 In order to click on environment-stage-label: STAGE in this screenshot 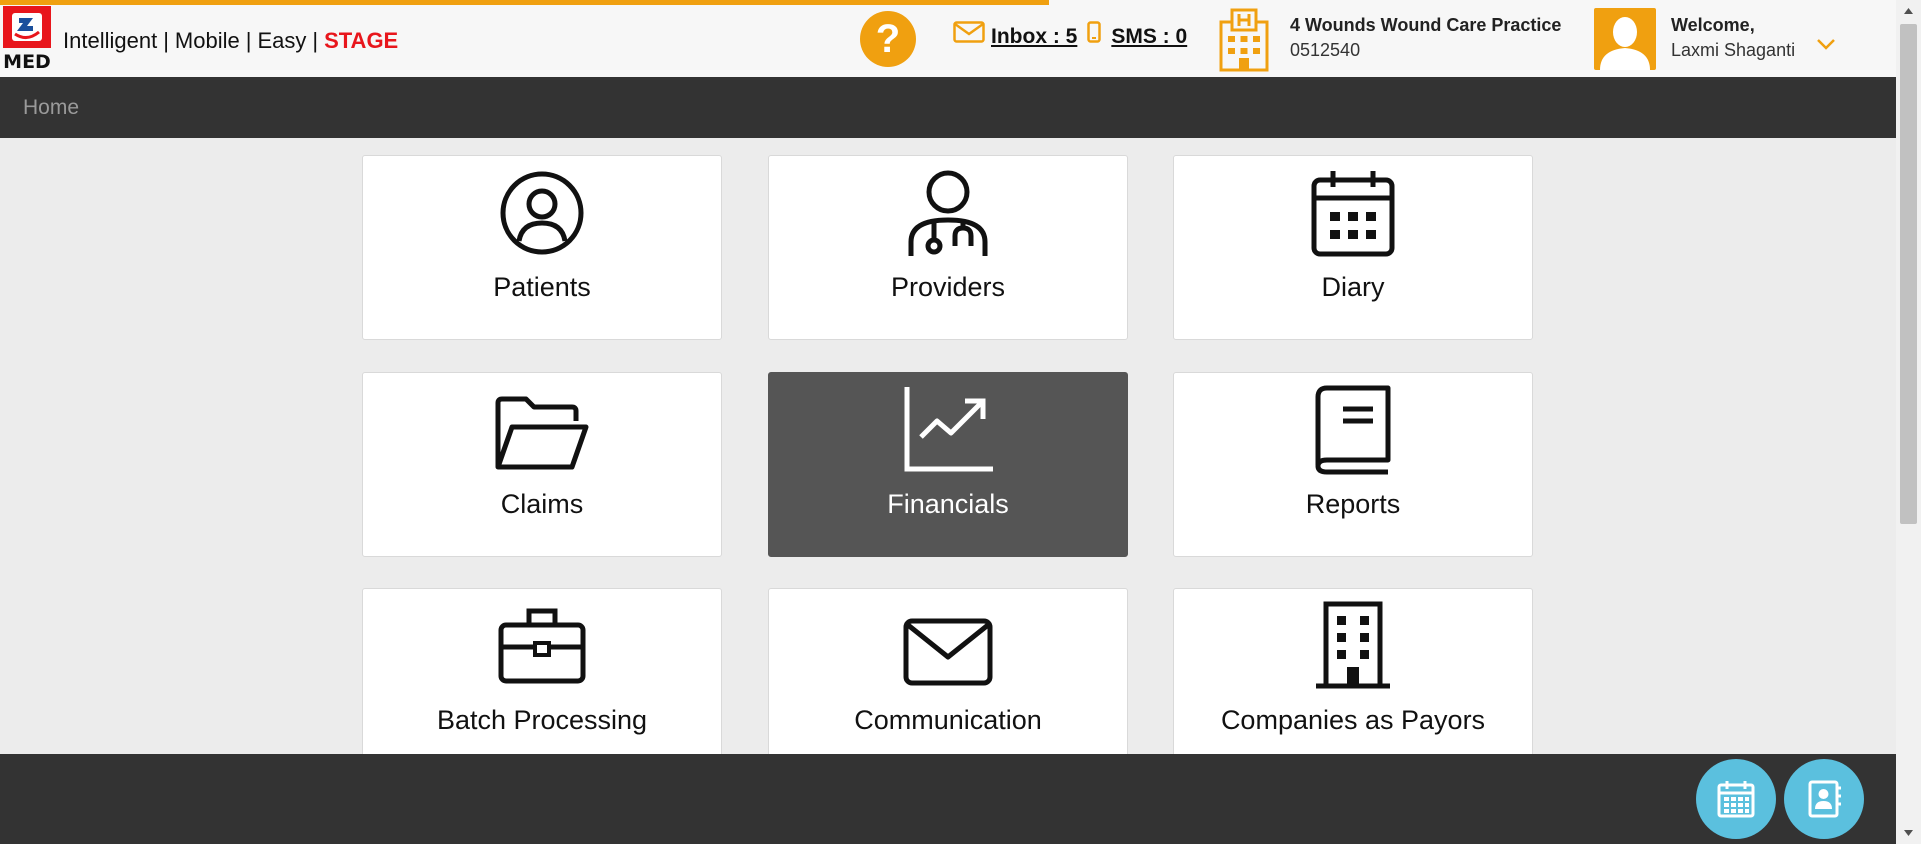, I will do `click(361, 40)`.